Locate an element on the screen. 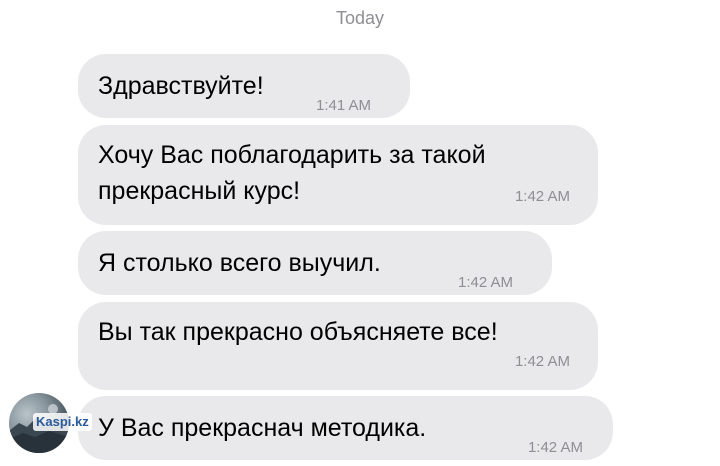 The image size is (720, 466). message-bubble: Я столько всего выучил. 1:42 AM is located at coordinates (315, 263).